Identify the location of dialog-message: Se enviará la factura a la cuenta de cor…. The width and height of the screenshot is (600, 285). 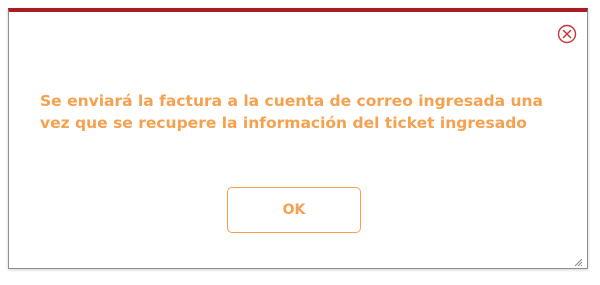
(292, 112).